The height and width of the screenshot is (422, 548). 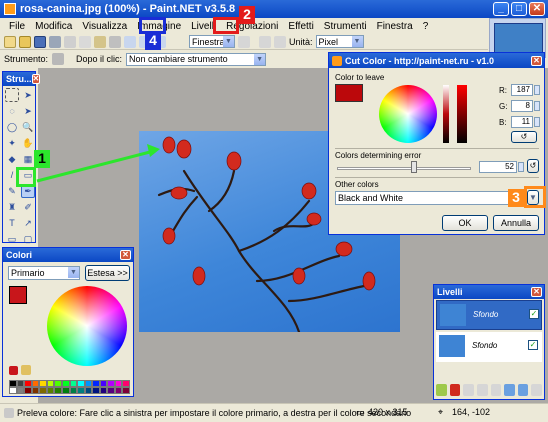 I want to click on ruler-icon, so click(x=280, y=41).